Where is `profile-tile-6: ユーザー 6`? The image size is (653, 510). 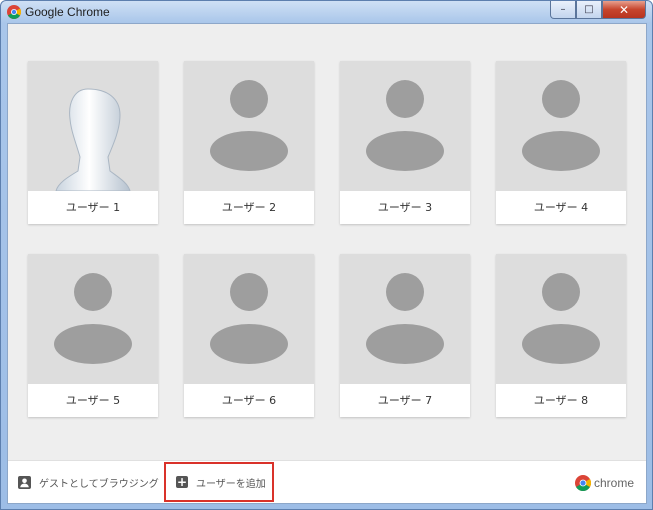 profile-tile-6: ユーザー 6 is located at coordinates (249, 335).